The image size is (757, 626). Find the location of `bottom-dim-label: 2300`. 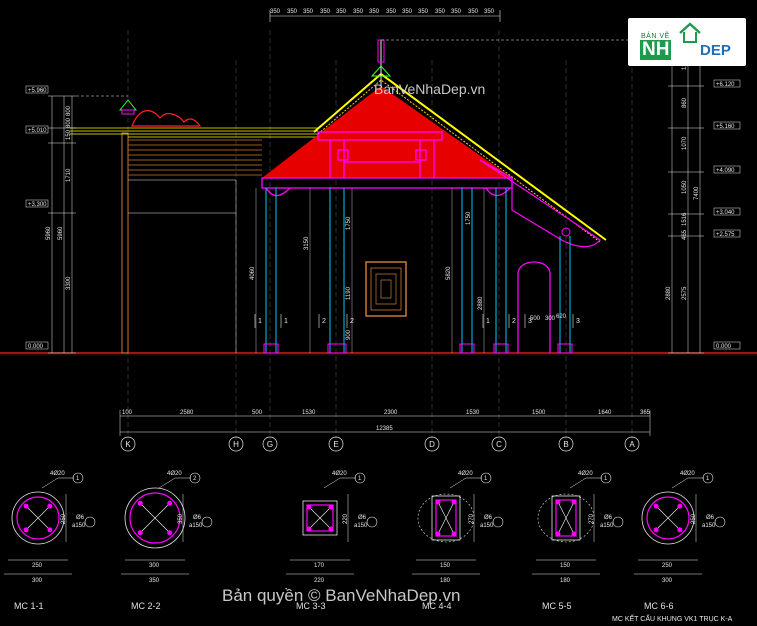

bottom-dim-label: 2300 is located at coordinates (391, 413).